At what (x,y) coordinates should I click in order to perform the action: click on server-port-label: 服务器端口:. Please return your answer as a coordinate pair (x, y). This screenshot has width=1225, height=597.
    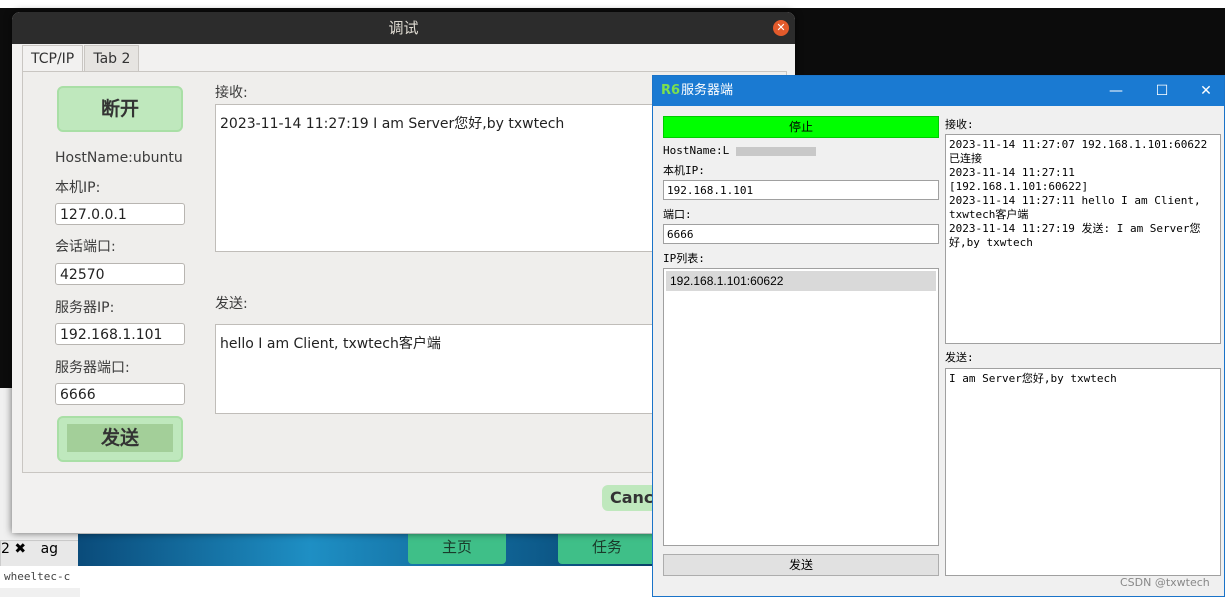
    Looking at the image, I should click on (92, 368).